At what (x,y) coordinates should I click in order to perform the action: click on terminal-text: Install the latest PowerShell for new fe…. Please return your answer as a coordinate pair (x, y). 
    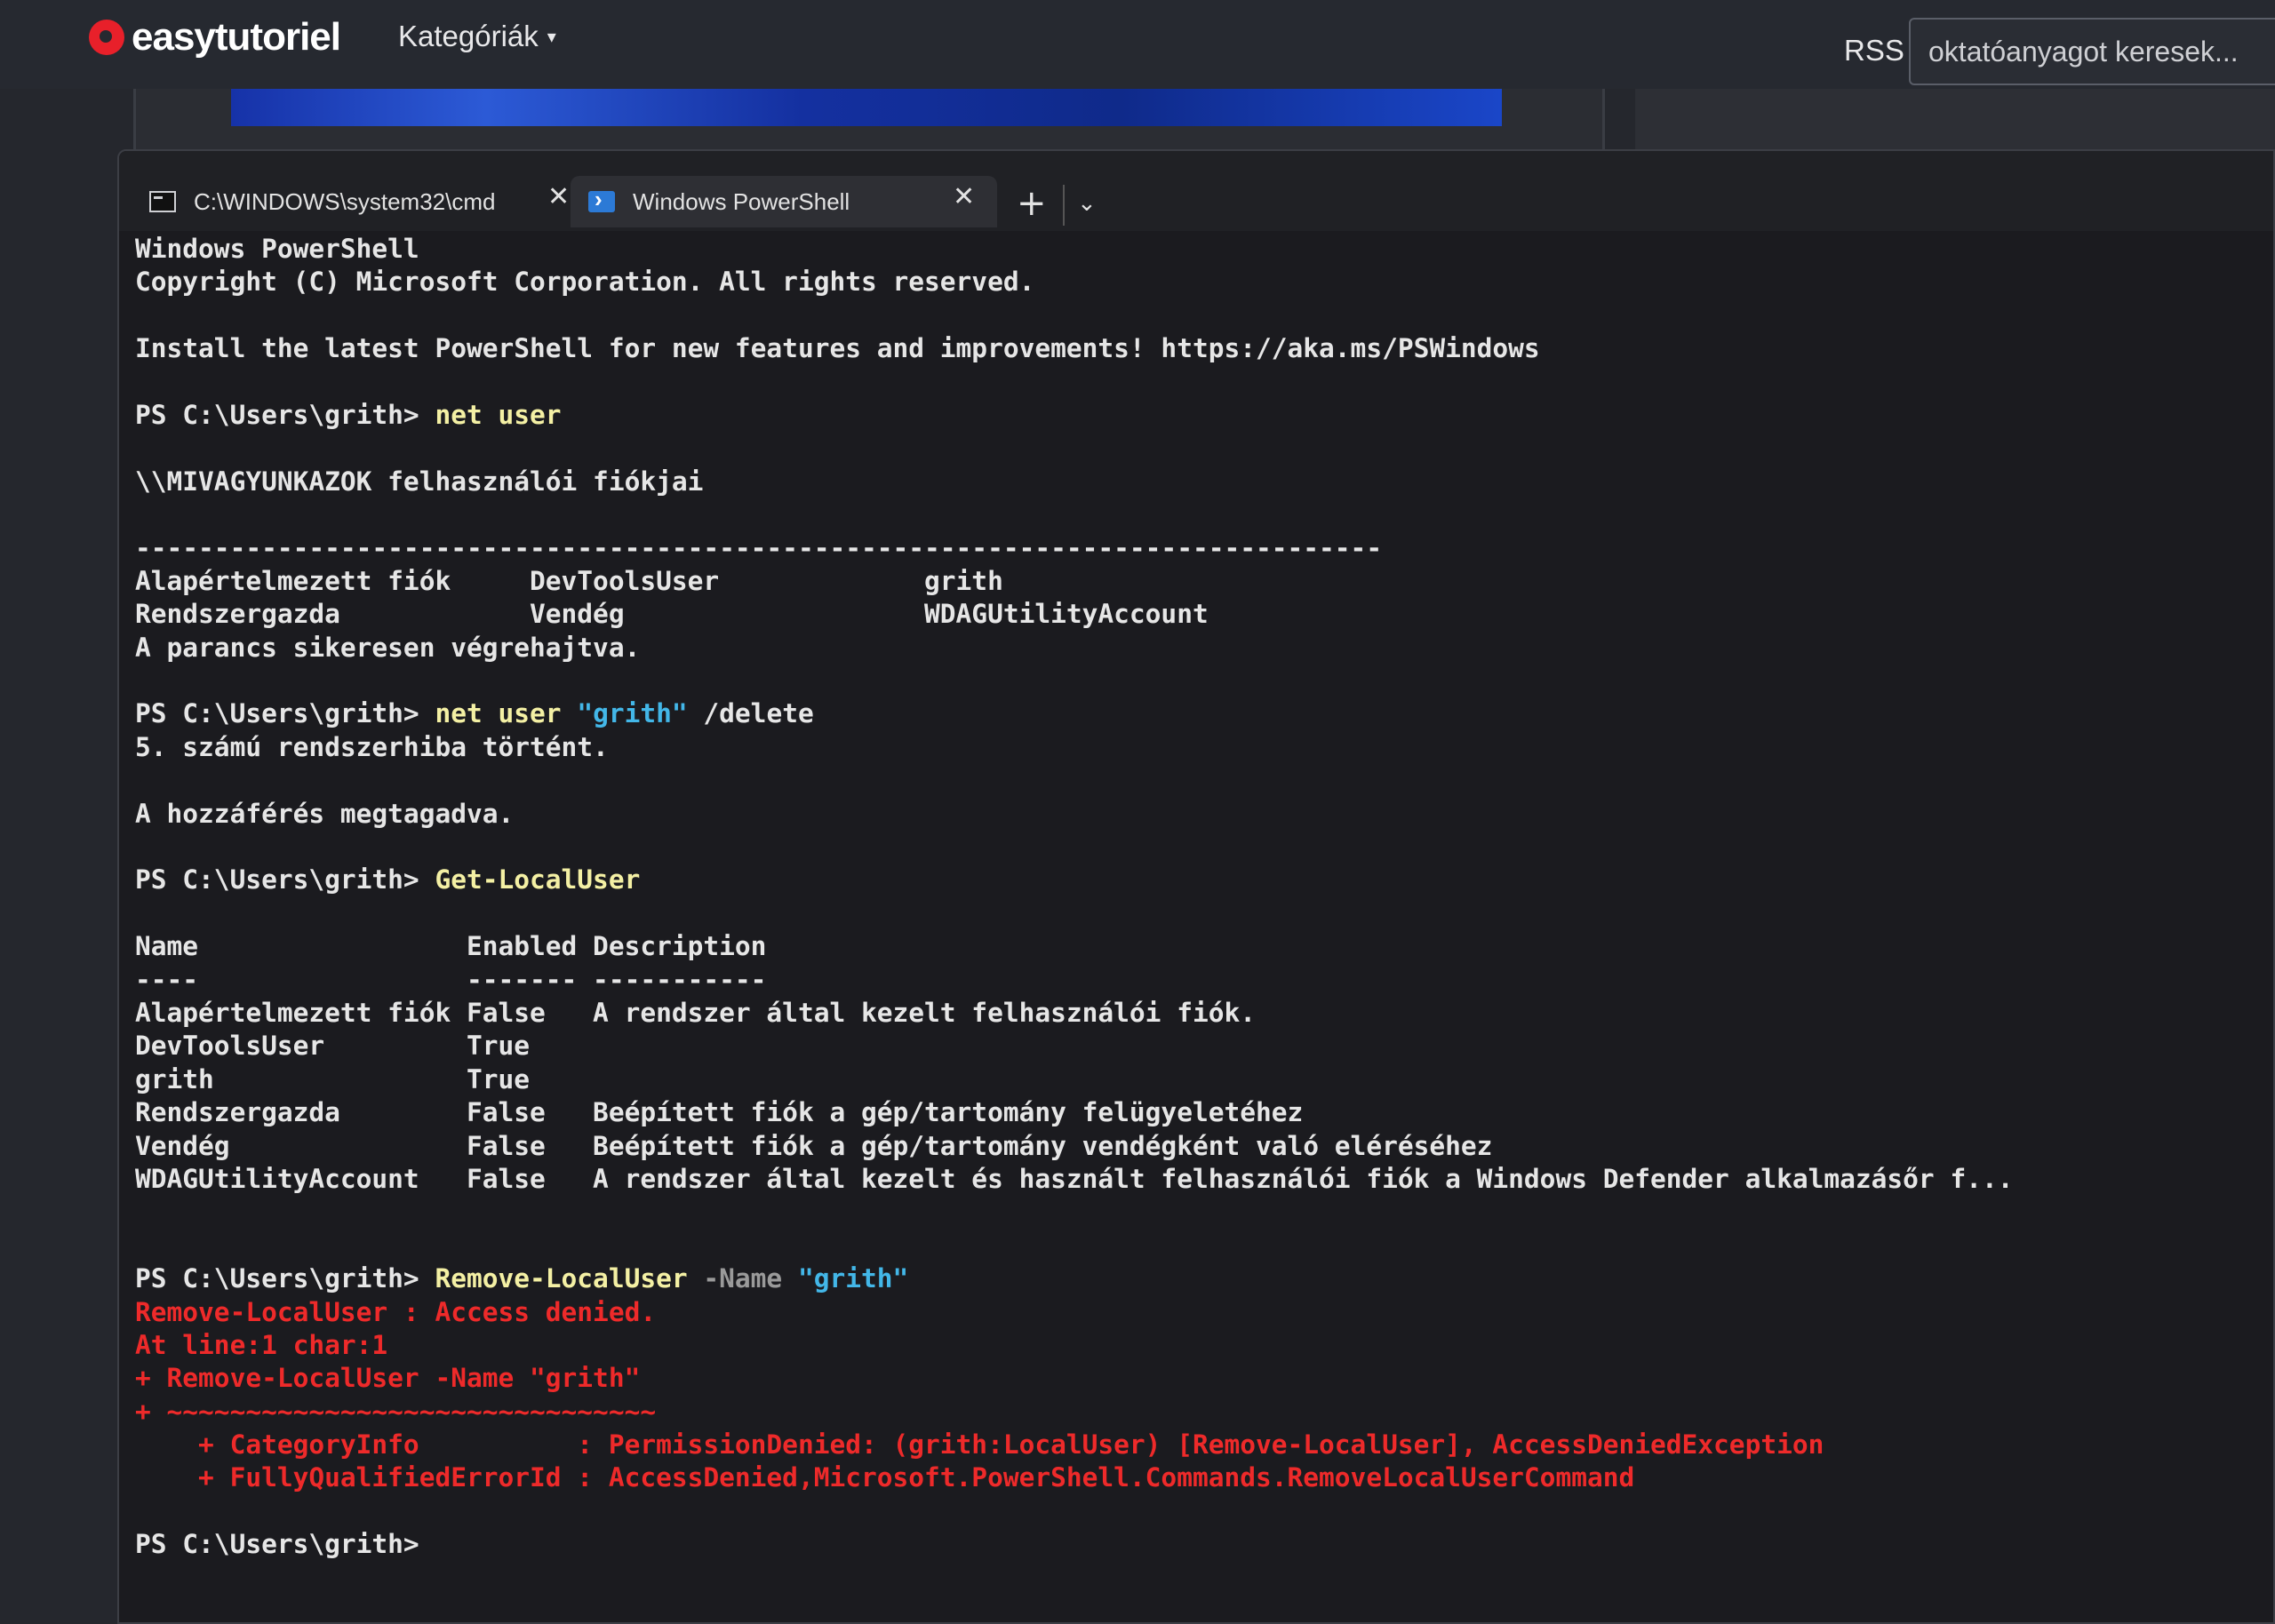
    Looking at the image, I should click on (837, 348).